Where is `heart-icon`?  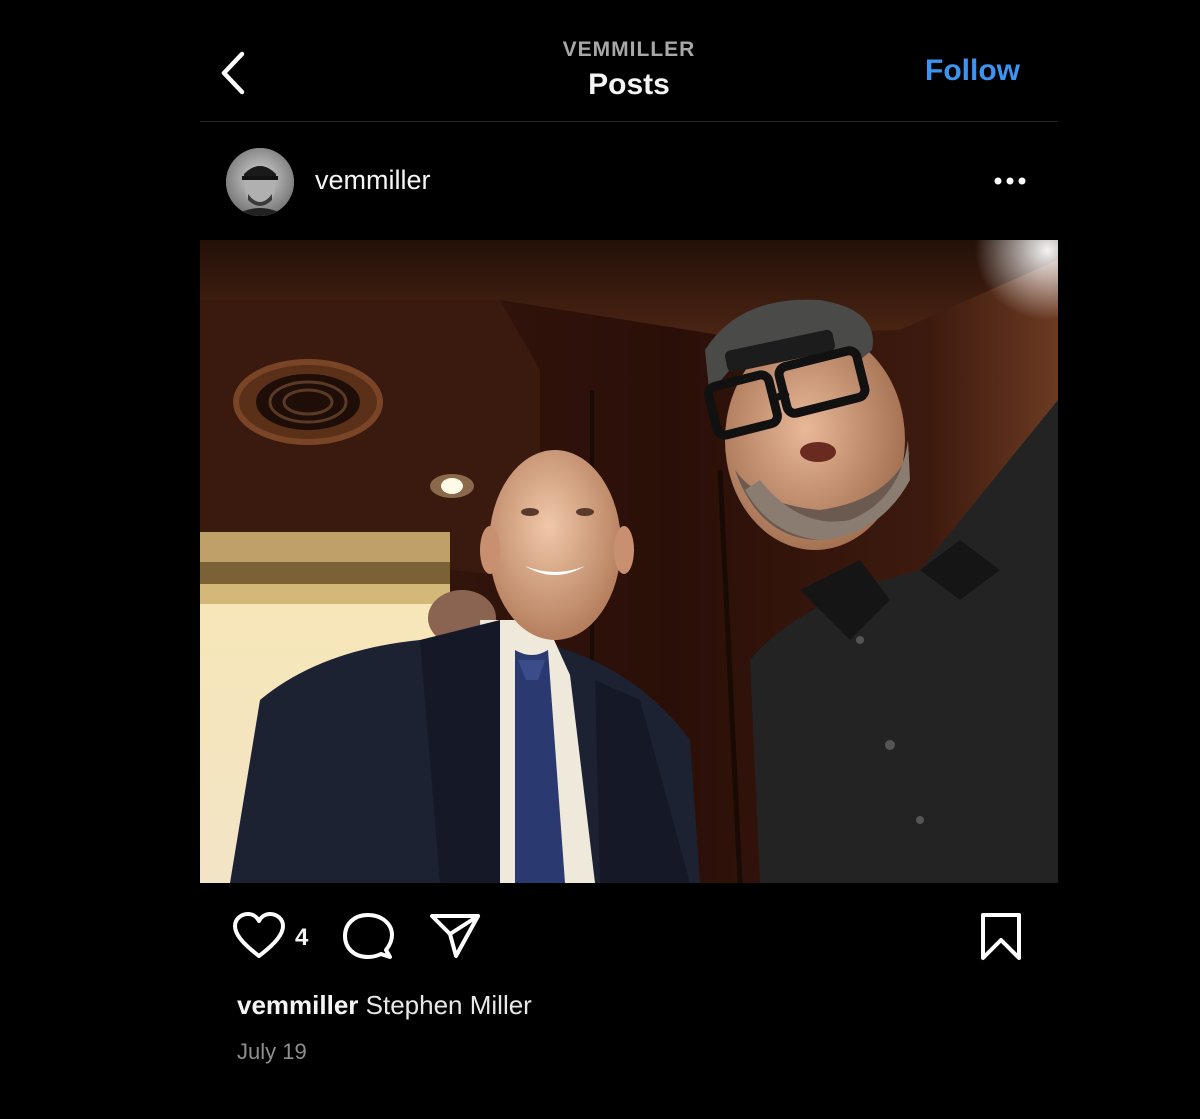
heart-icon is located at coordinates (259, 935).